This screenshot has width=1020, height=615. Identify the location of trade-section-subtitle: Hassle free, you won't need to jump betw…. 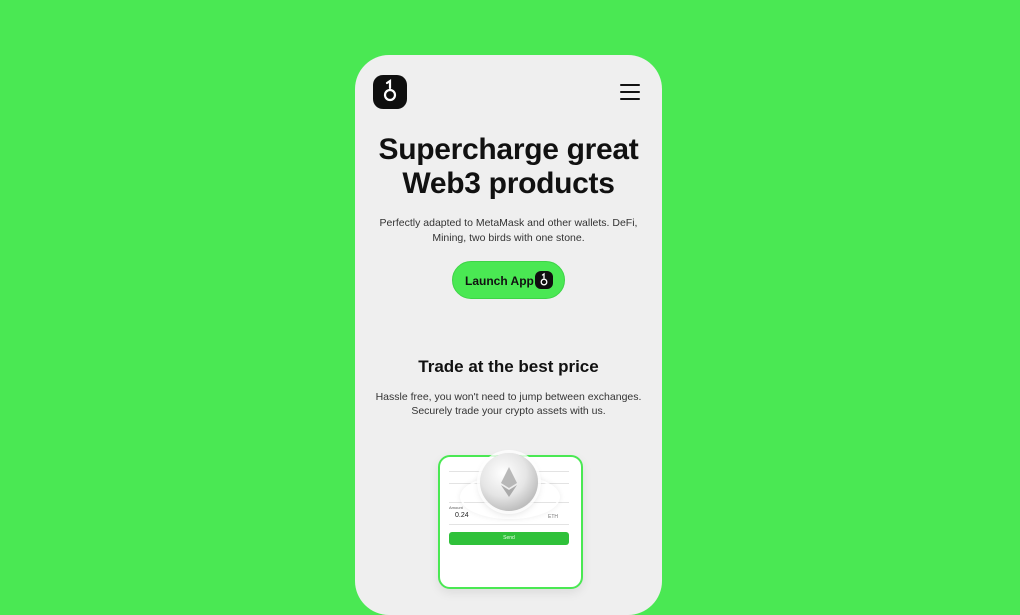
(508, 404).